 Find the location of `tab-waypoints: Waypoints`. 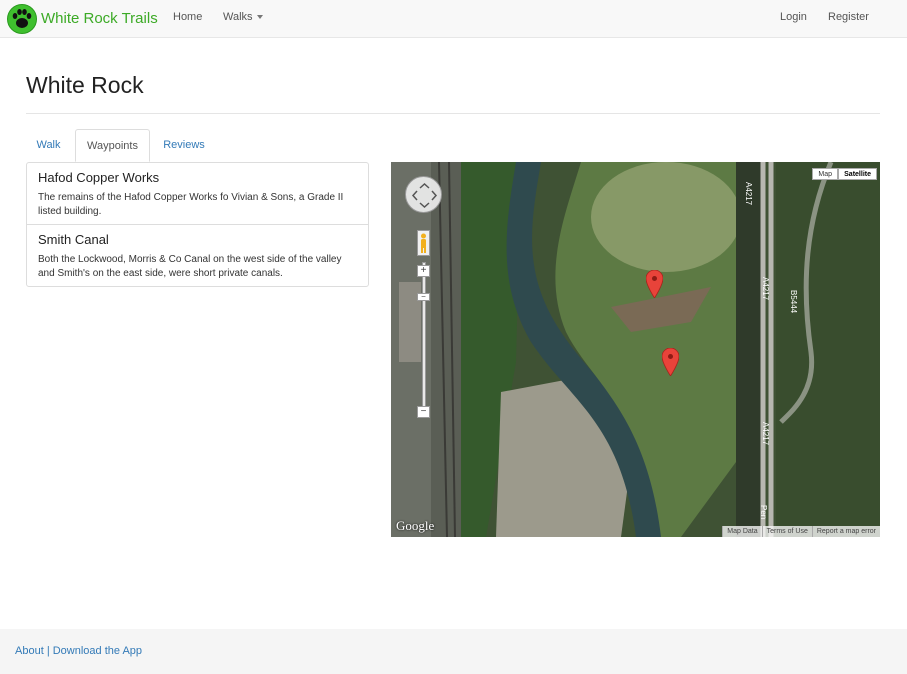

tab-waypoints: Waypoints is located at coordinates (112, 145).